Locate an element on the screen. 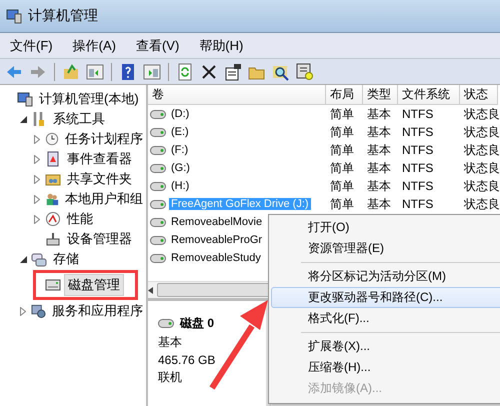  disk-status: 联机 is located at coordinates (170, 377).